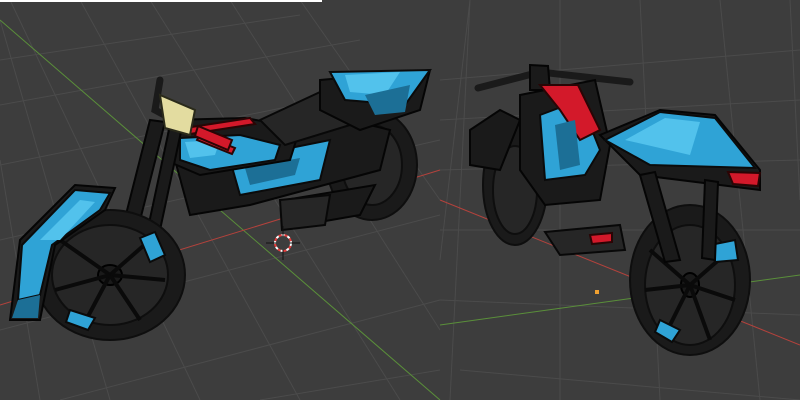 The height and width of the screenshot is (400, 800). Describe the element at coordinates (597, 292) in the screenshot. I see `object-origin-icon` at that location.